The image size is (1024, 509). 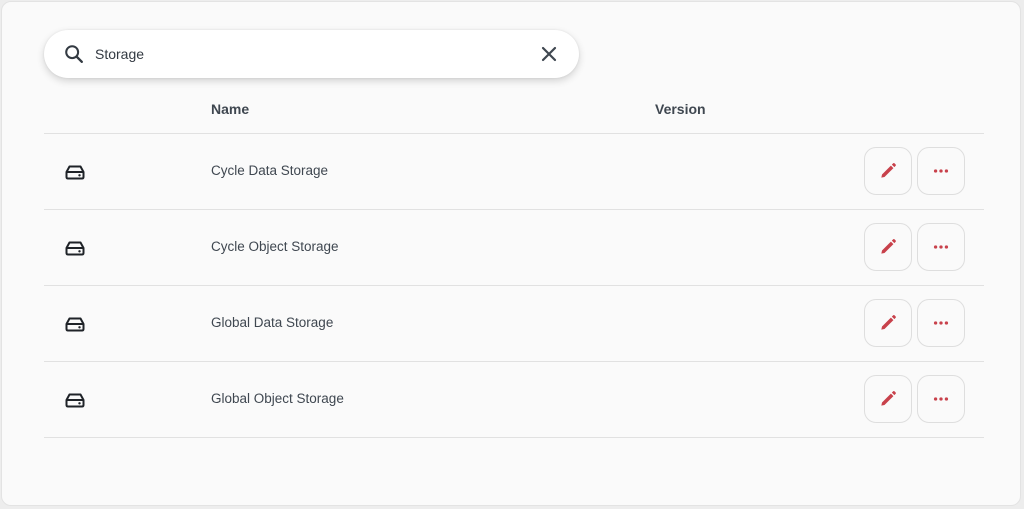 What do you see at coordinates (680, 109) in the screenshot?
I see `column-header-version: Version` at bounding box center [680, 109].